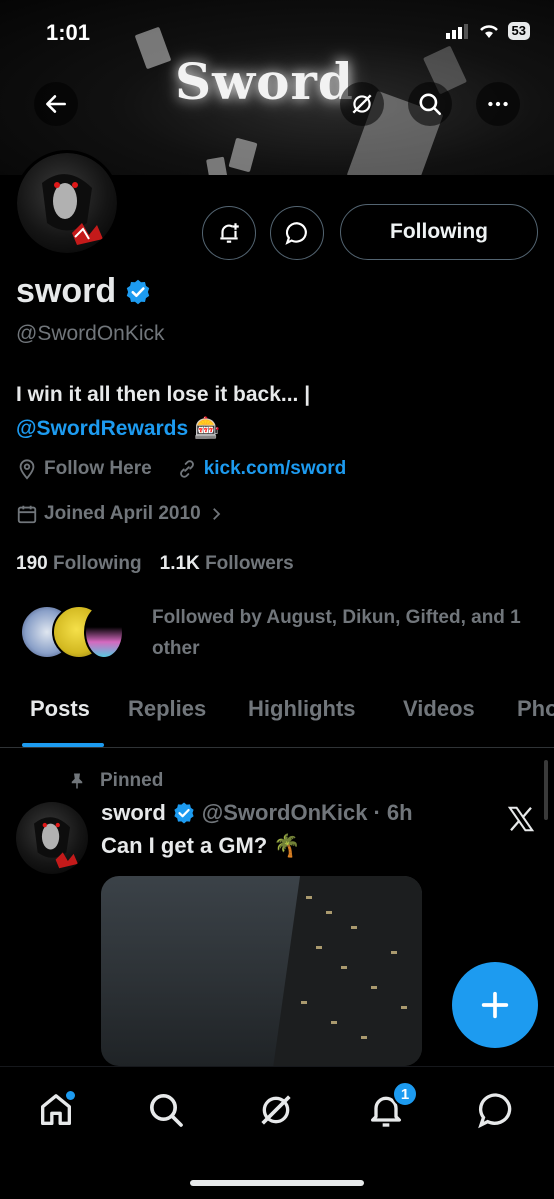  What do you see at coordinates (302, 709) in the screenshot?
I see `tab-highlights: Highlights` at bounding box center [302, 709].